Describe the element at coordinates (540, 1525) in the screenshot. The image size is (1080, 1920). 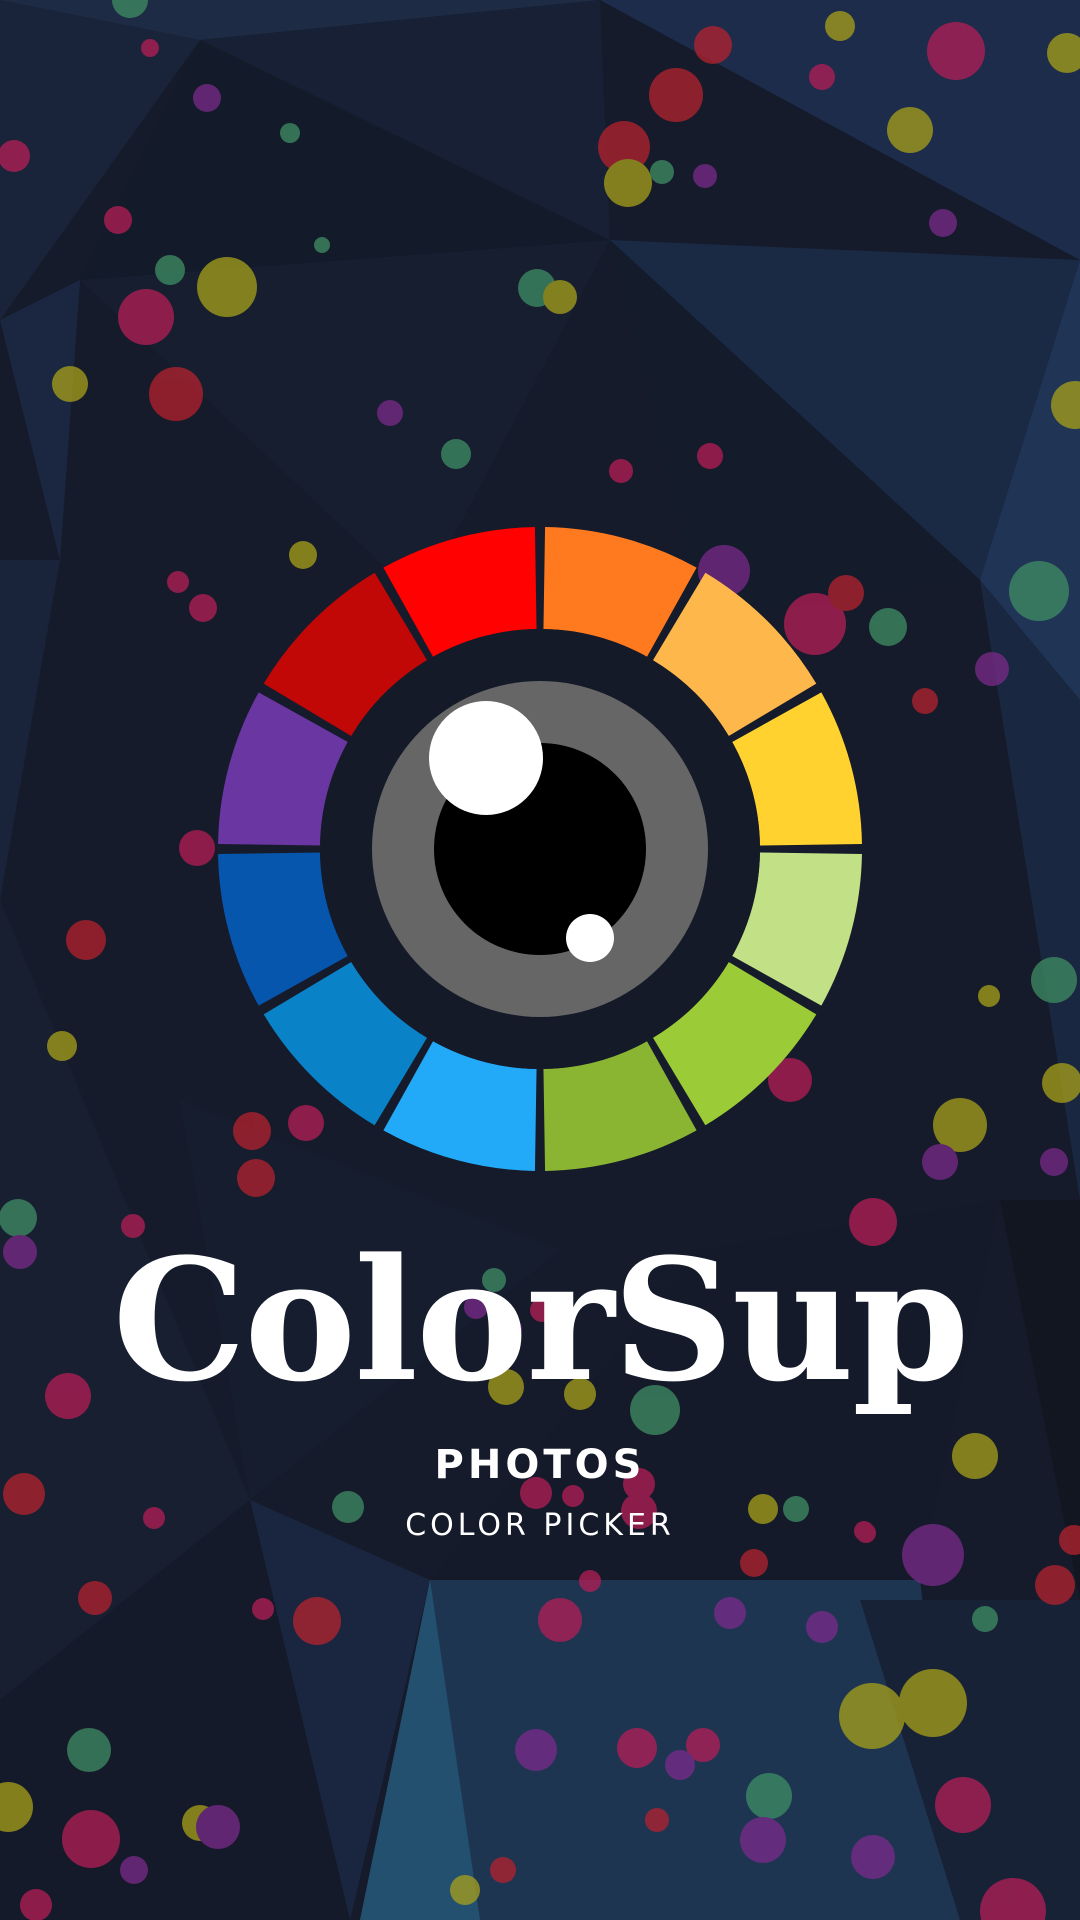
I see `app-subtitle-color-picker: COLOR PICKER` at that location.